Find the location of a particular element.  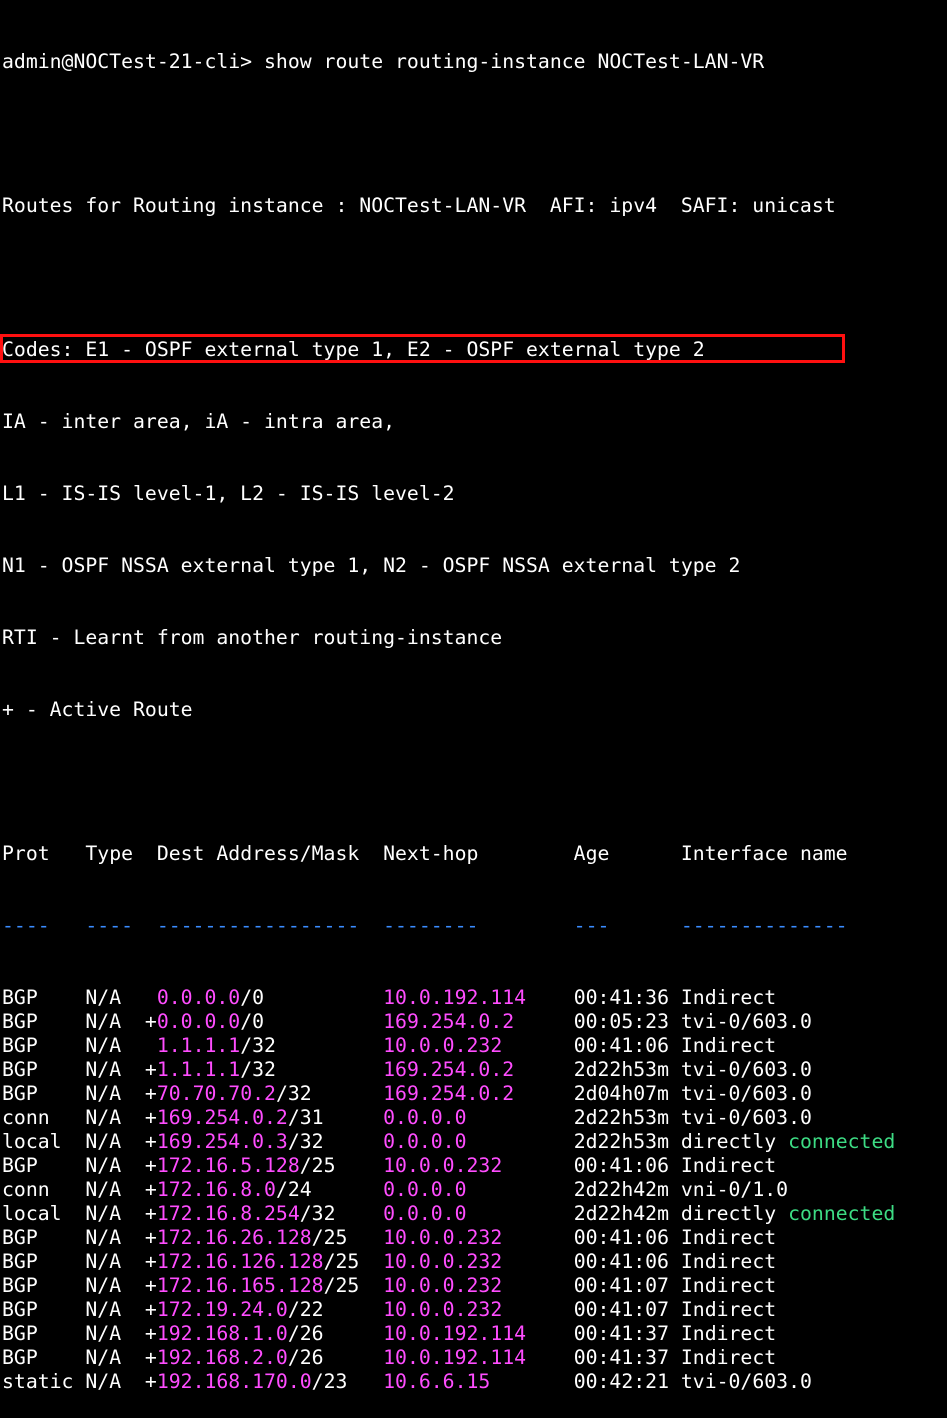

route-age: 00:41:07 is located at coordinates (627, 1285).